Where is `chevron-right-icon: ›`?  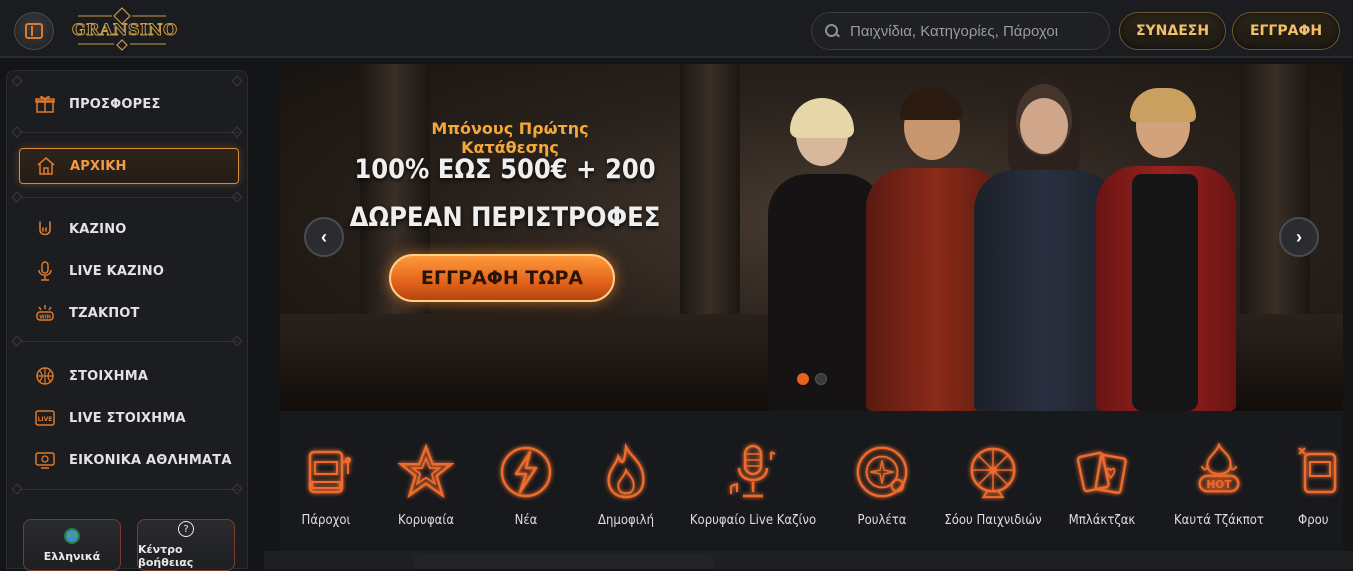 chevron-right-icon: › is located at coordinates (1299, 236).